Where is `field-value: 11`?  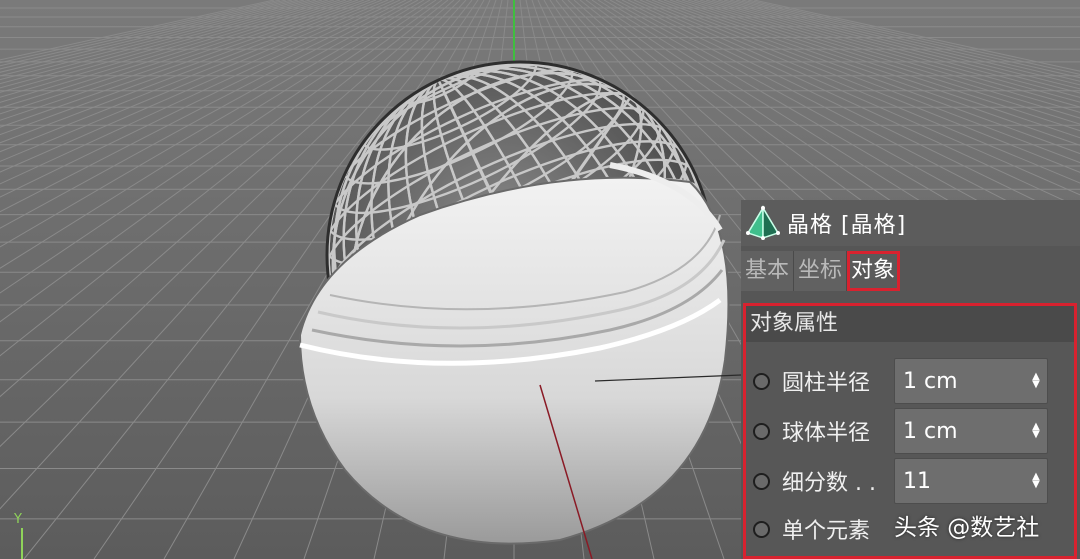 field-value: 11 is located at coordinates (917, 481).